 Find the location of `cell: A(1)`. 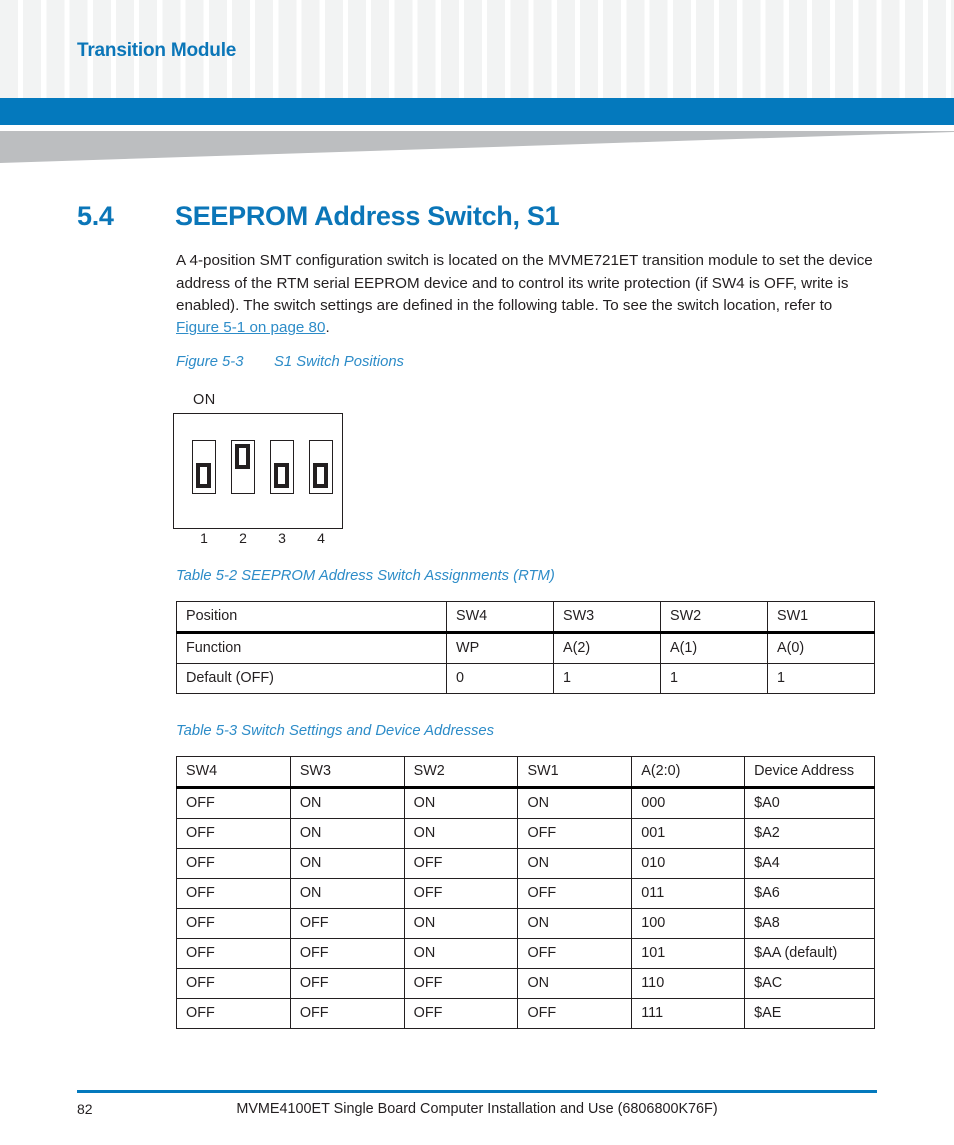

cell: A(1) is located at coordinates (714, 648).